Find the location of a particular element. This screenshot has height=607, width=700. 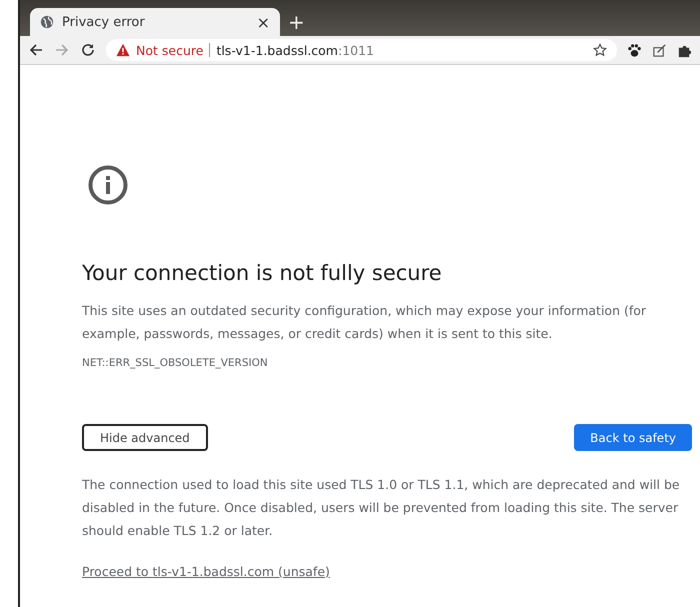

error-code: NET::ERR_SSL_OBSOLETE_VERSION is located at coordinates (175, 363).